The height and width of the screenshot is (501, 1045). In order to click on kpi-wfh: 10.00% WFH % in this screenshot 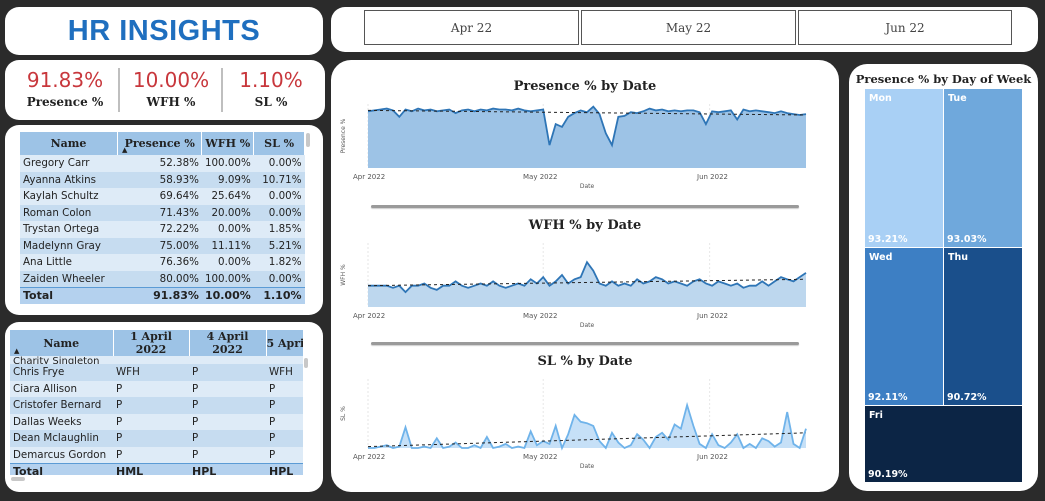, I will do `click(171, 88)`.